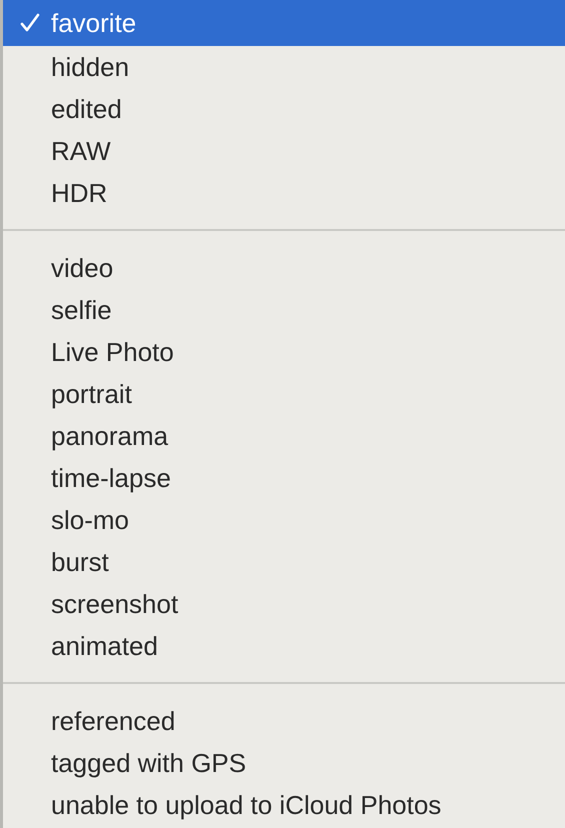 This screenshot has width=565, height=828. I want to click on menu-item: unable to upload to iCloud Photos, so click(284, 805).